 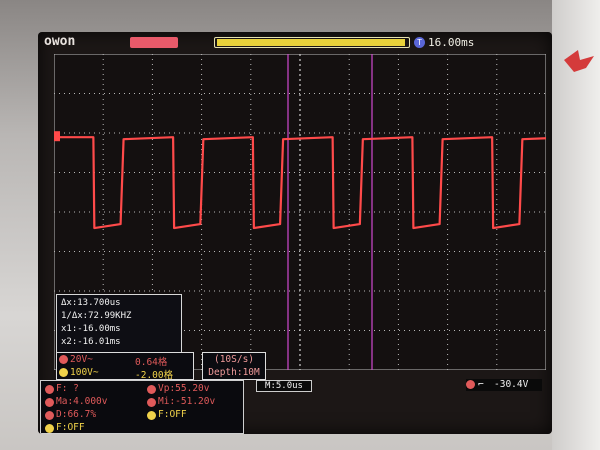 What do you see at coordinates (234, 366) in the screenshot?
I see `acquisition-panel: (10S/s) Depth:10M` at bounding box center [234, 366].